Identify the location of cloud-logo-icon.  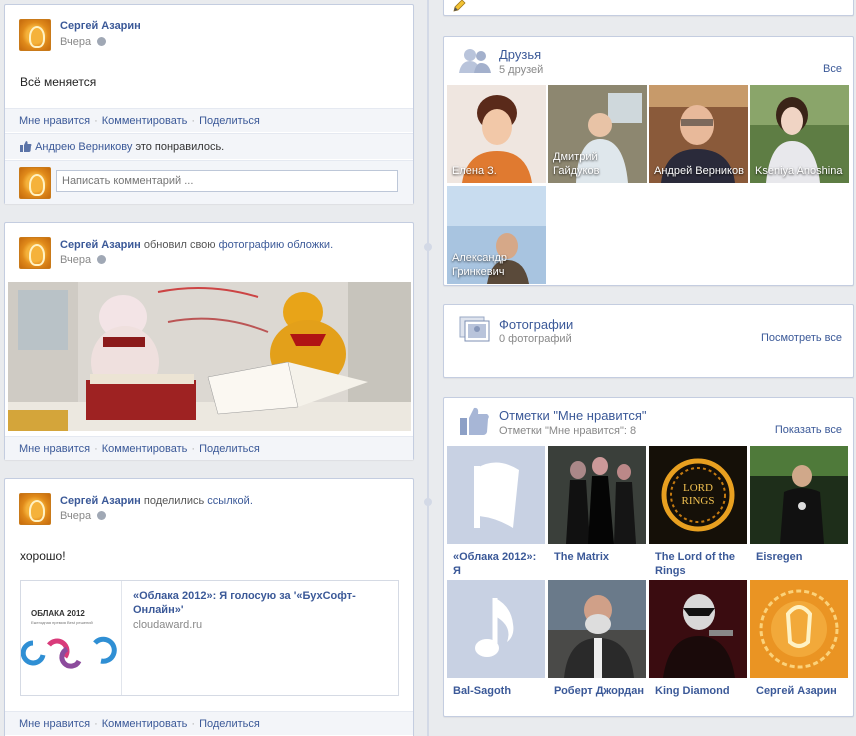
(69, 652).